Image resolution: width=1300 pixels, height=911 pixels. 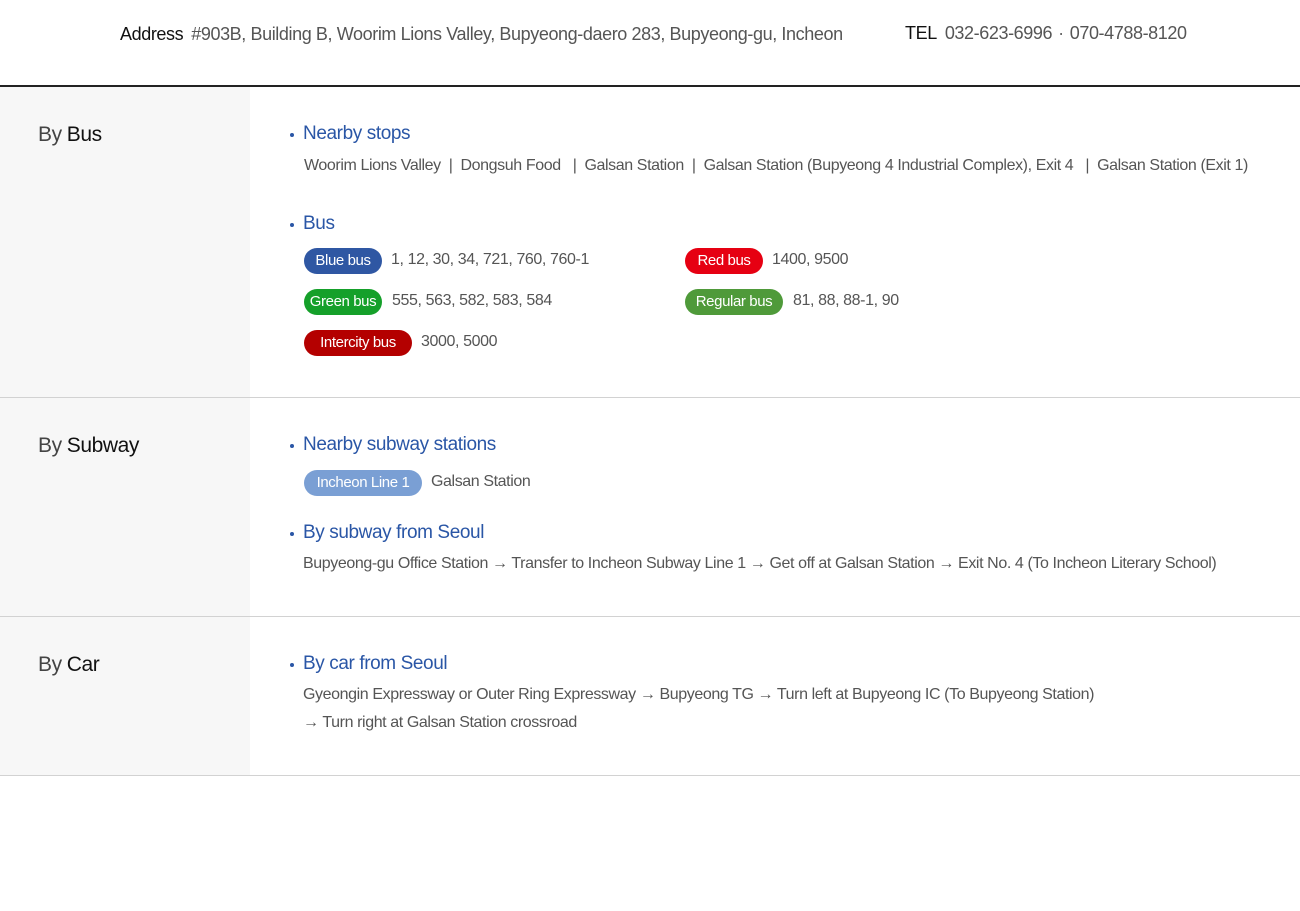 I want to click on title-text: Bus, so click(x=84, y=134).